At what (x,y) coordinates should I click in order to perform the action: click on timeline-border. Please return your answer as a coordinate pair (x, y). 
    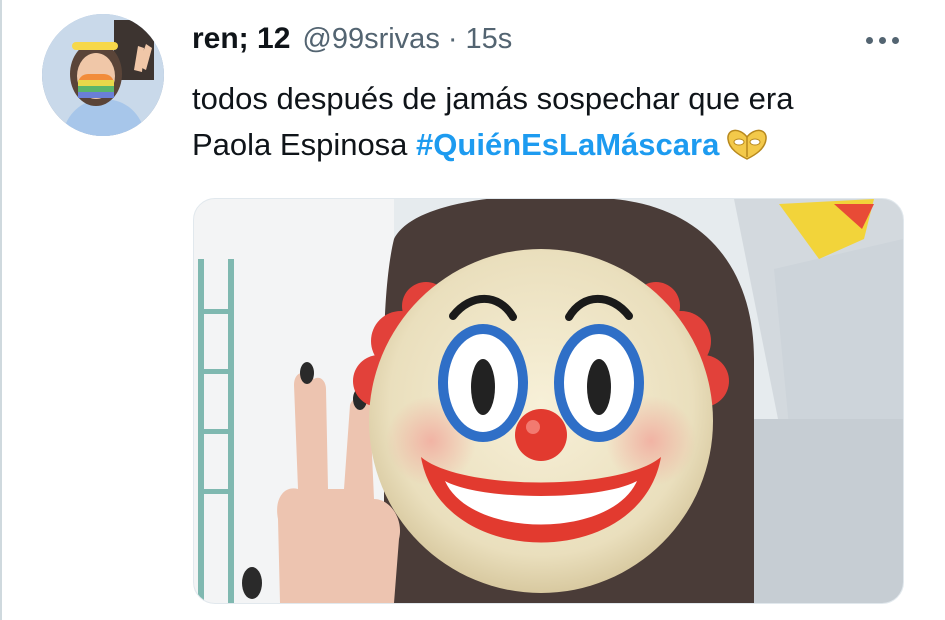
    Looking at the image, I should click on (1, 310).